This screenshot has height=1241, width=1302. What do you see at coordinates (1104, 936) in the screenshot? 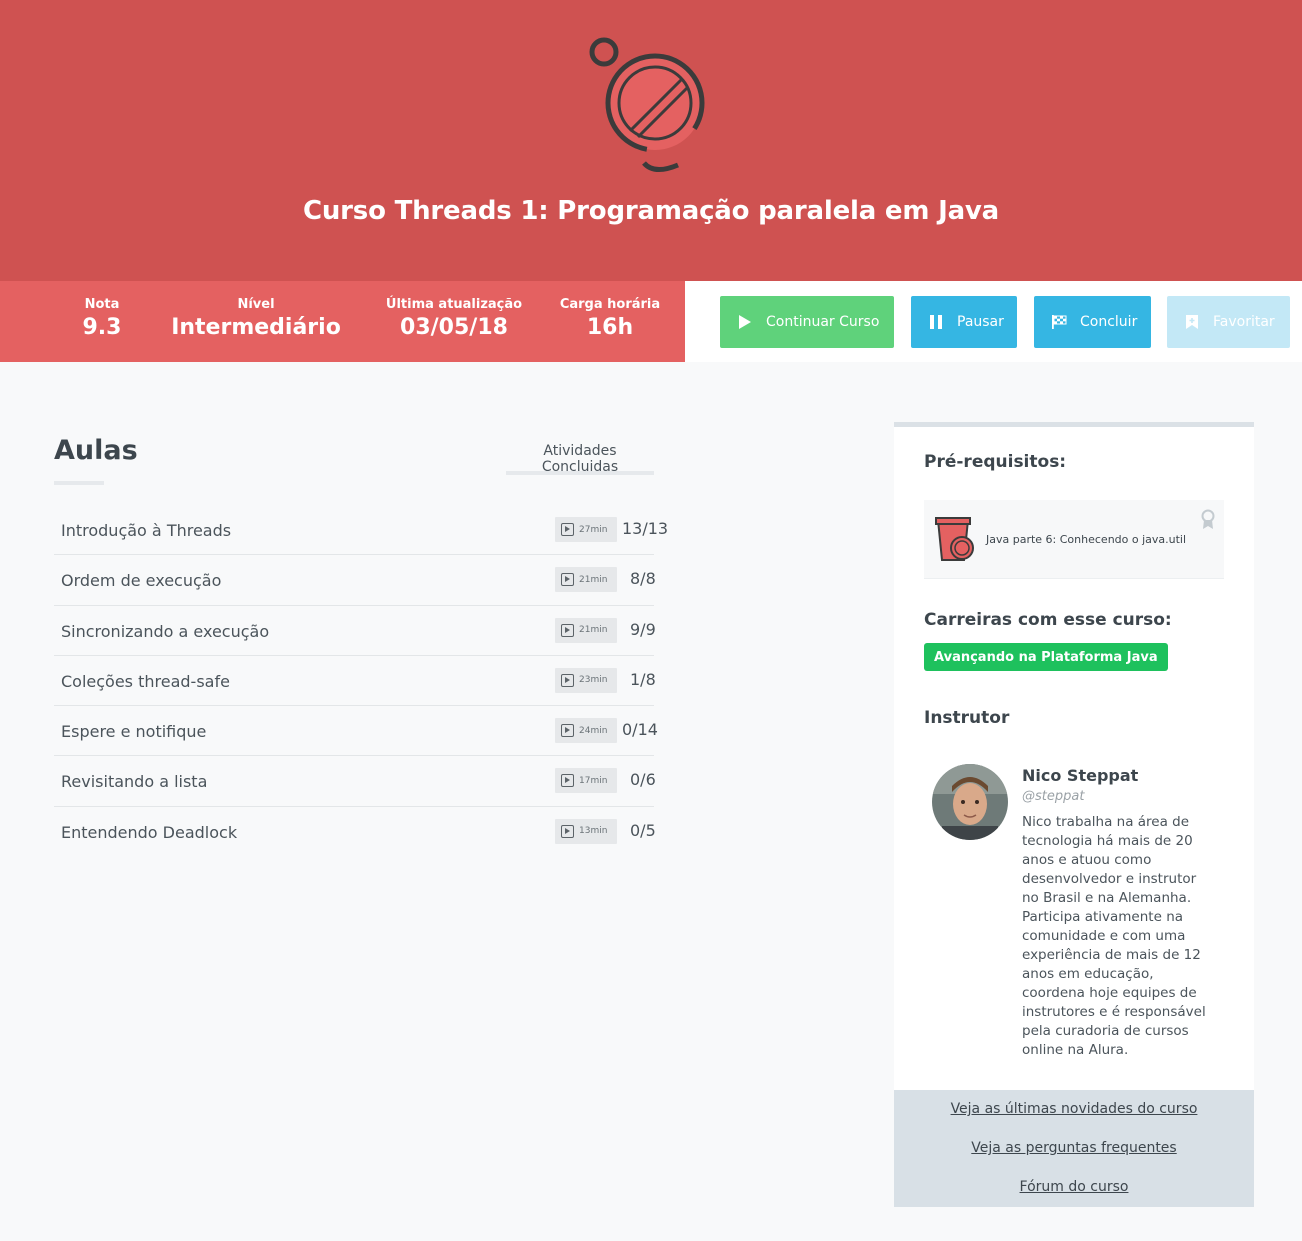
I see `bio-line: comunidade e com uma` at bounding box center [1104, 936].